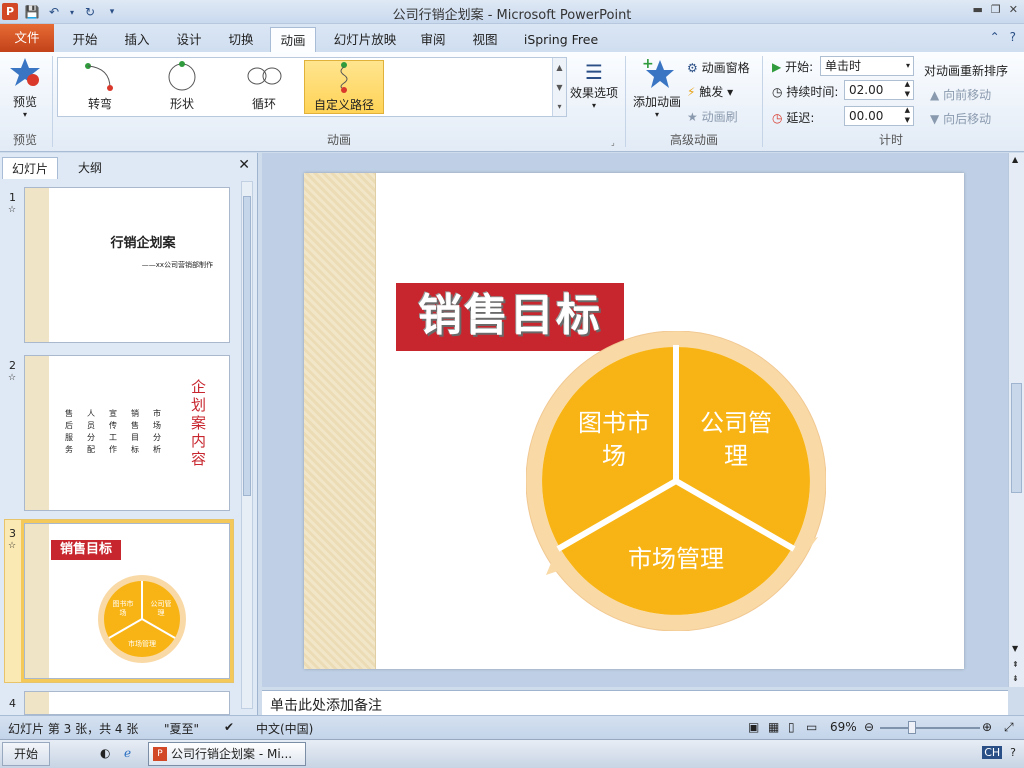 This screenshot has height=768, width=1024. What do you see at coordinates (12, 378) in the screenshot?
I see `slide-star-icon: ☆` at bounding box center [12, 378].